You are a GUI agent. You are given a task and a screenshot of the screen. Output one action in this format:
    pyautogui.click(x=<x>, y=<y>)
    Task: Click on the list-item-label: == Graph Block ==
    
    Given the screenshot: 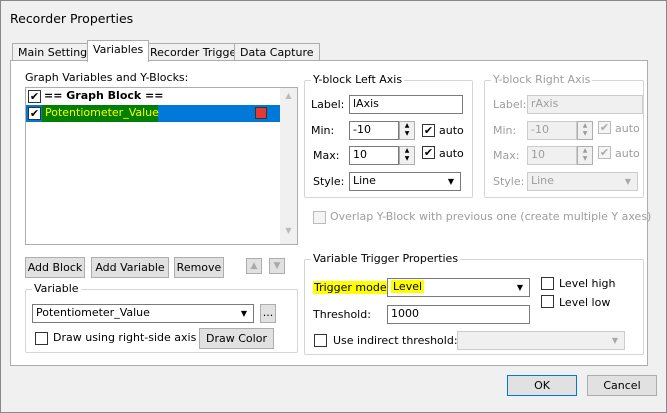 What is the action you would take?
    pyautogui.click(x=104, y=95)
    